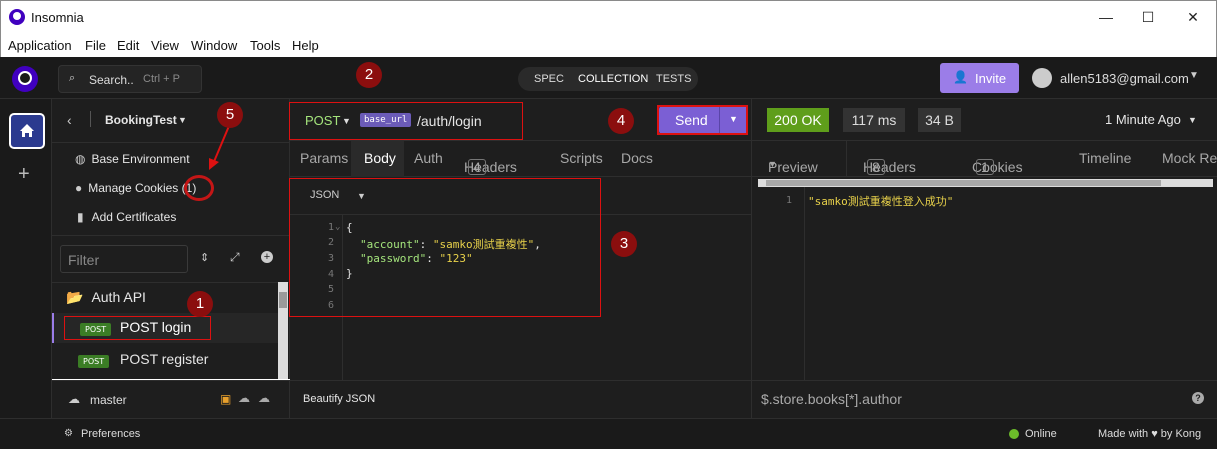  Describe the element at coordinates (581, 158) in the screenshot. I see `tab-scripts: Scripts` at that location.